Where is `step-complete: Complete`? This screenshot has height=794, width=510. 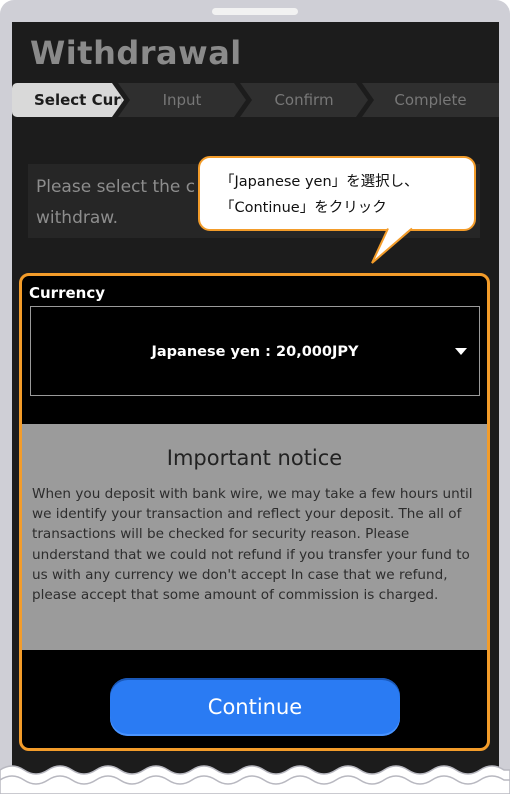
step-complete: Complete is located at coordinates (430, 100).